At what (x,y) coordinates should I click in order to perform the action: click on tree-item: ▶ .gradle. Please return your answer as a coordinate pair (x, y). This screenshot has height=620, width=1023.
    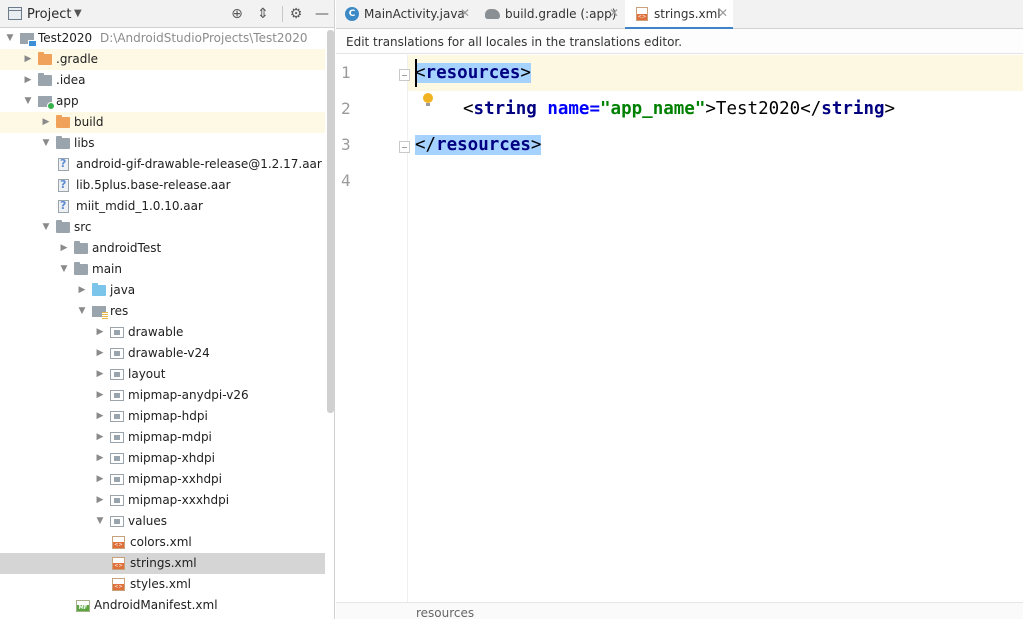
    Looking at the image, I should click on (162, 59).